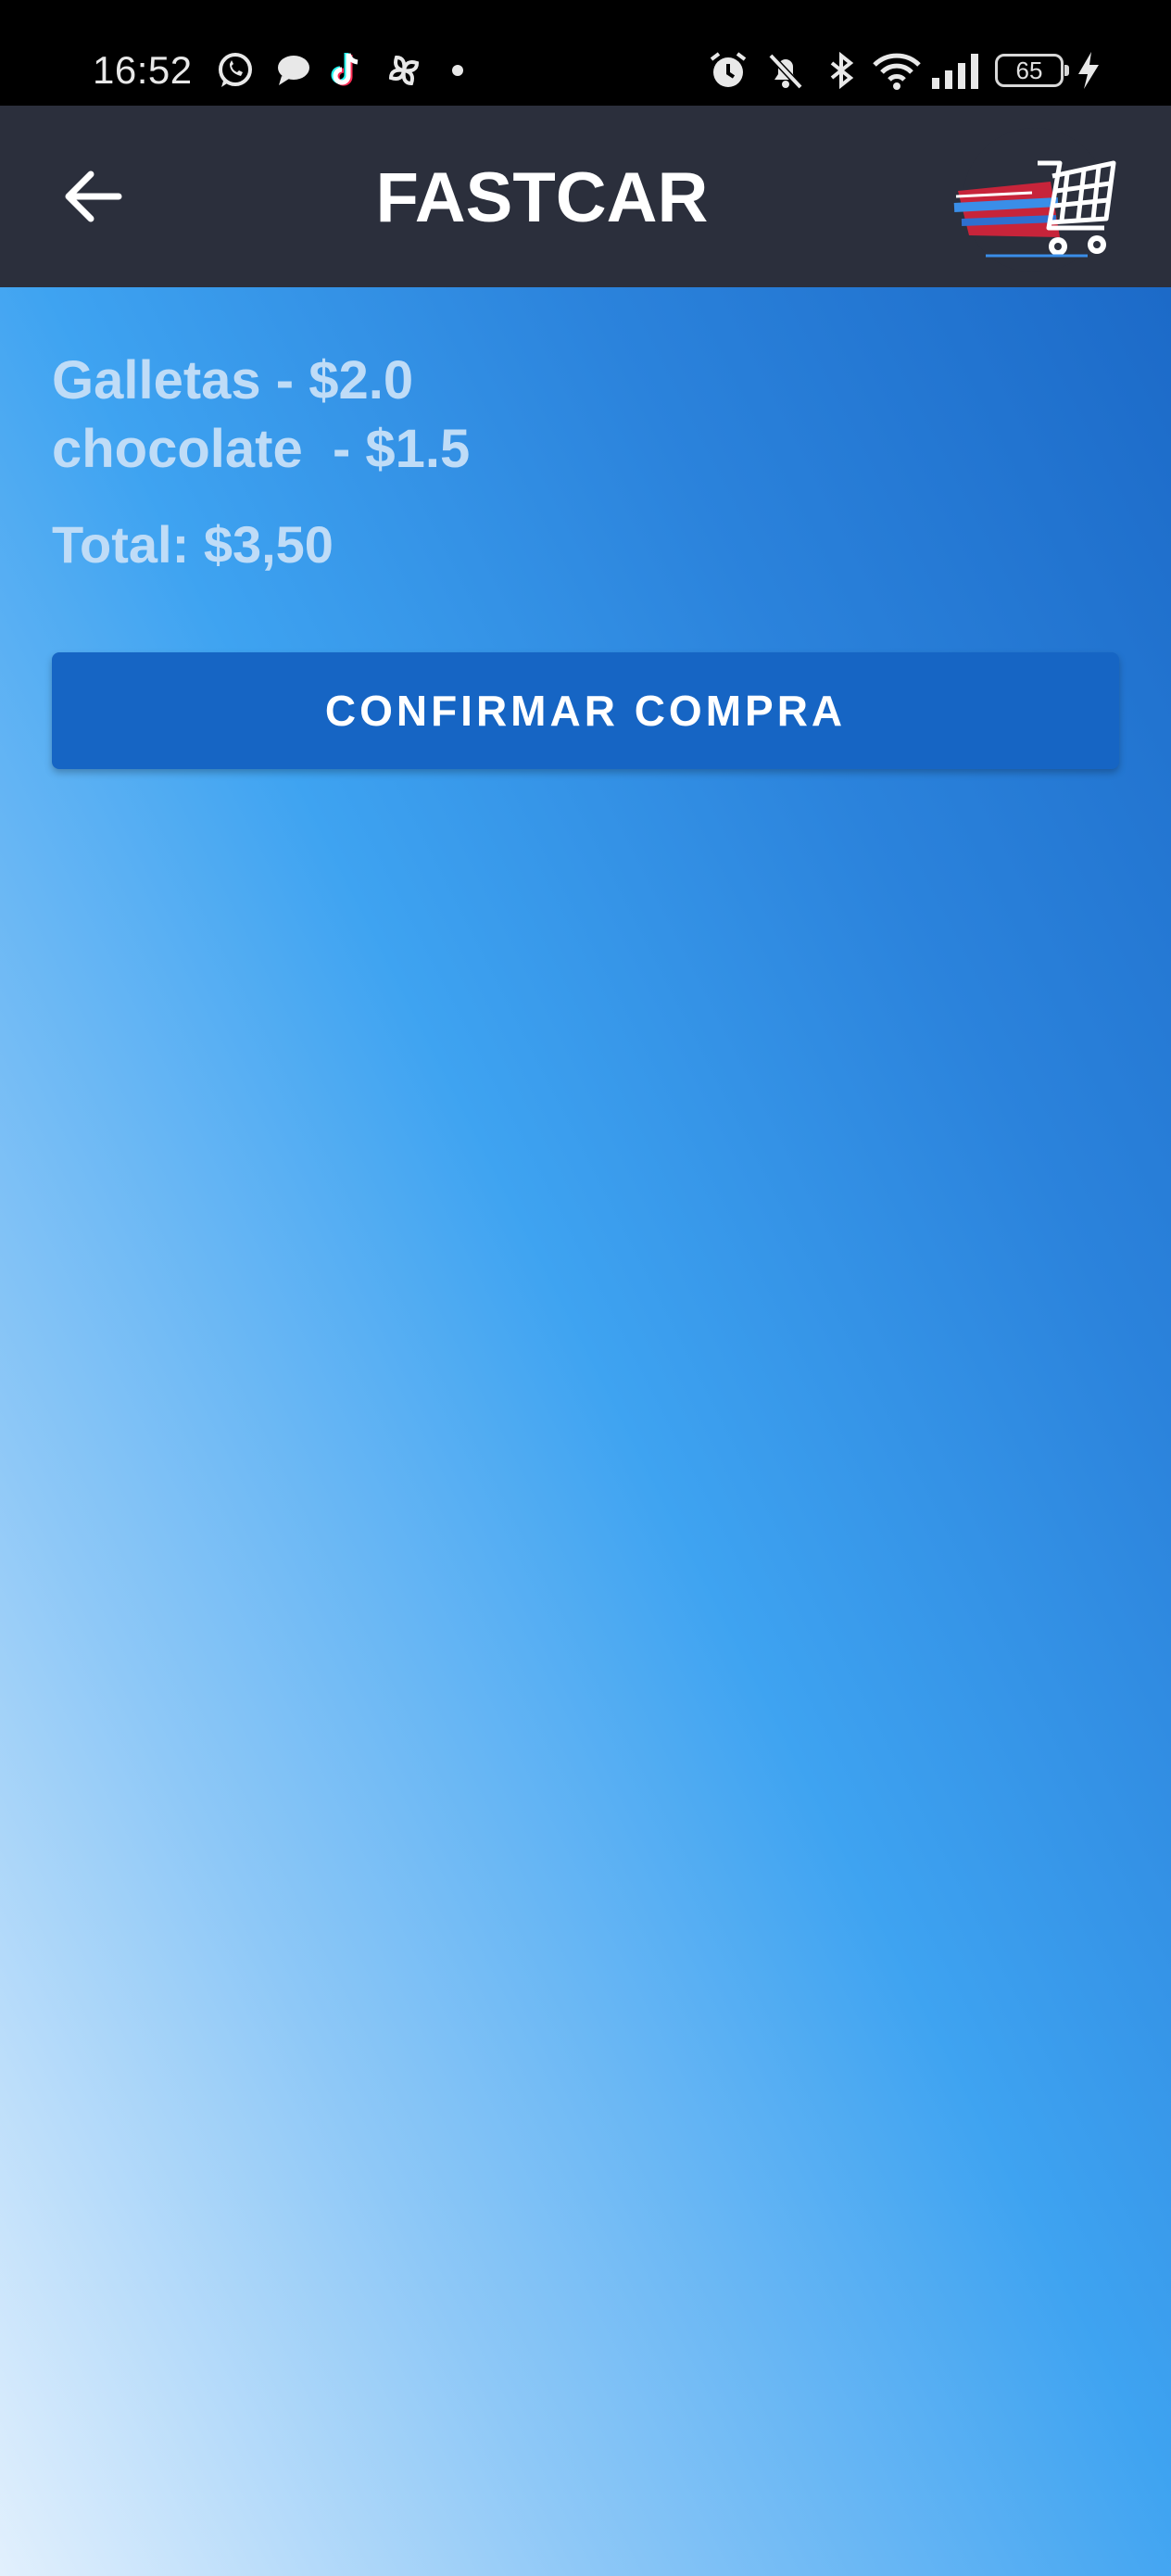 The image size is (1171, 2576). I want to click on shopping-cart-logo, so click(1035, 199).